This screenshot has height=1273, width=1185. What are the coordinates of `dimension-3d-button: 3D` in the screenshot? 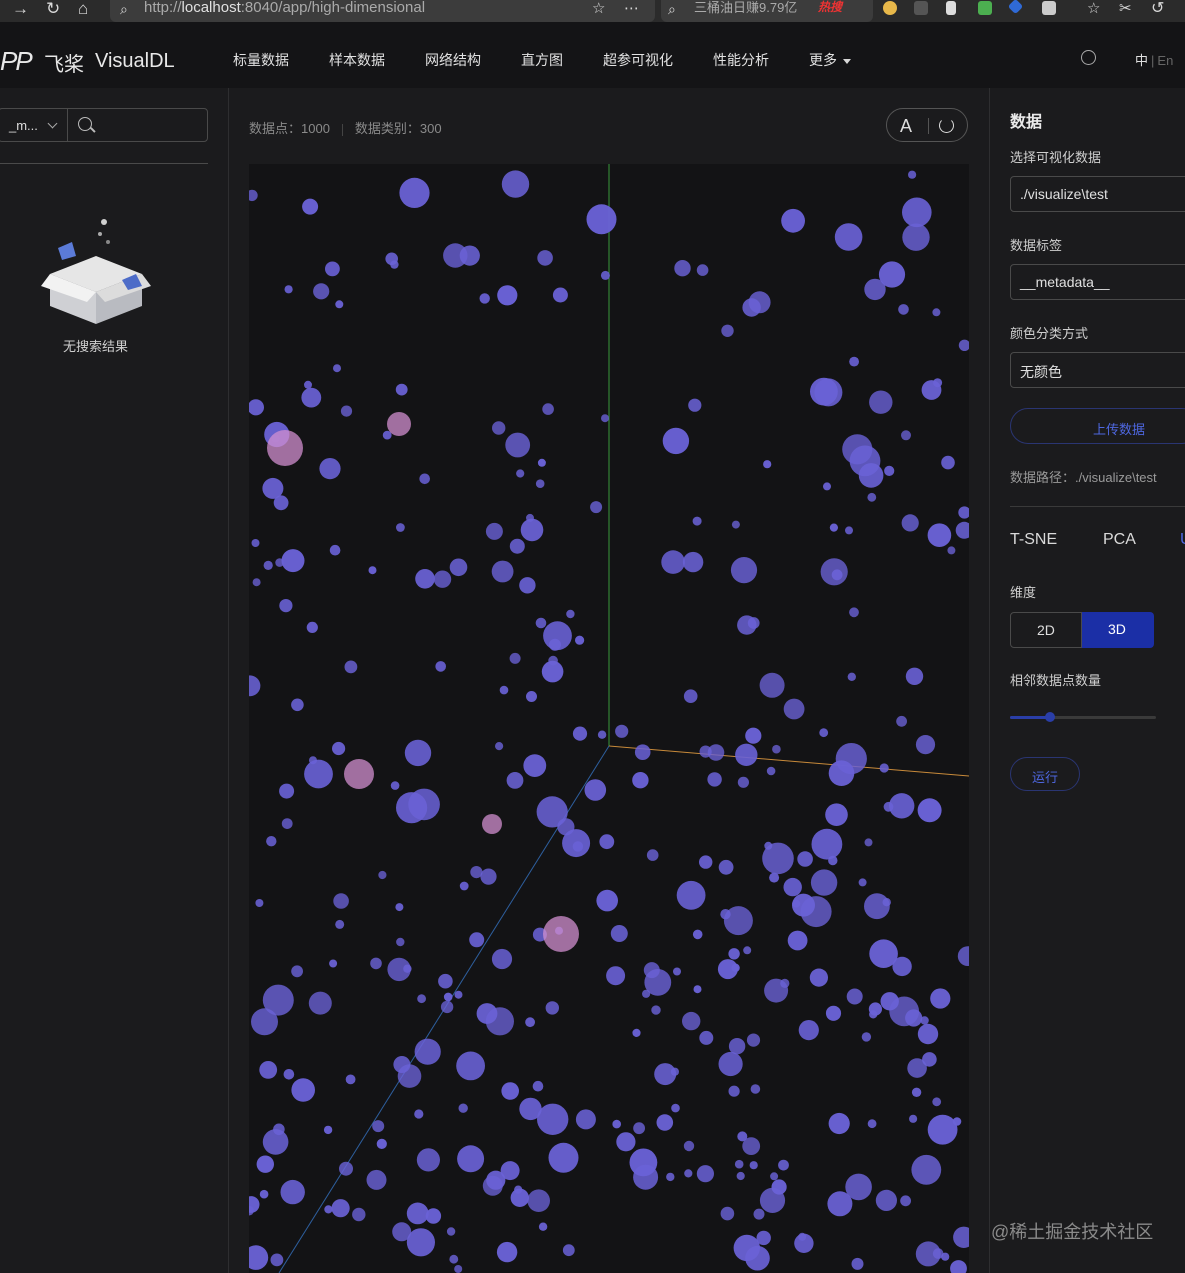 It's located at (1118, 630).